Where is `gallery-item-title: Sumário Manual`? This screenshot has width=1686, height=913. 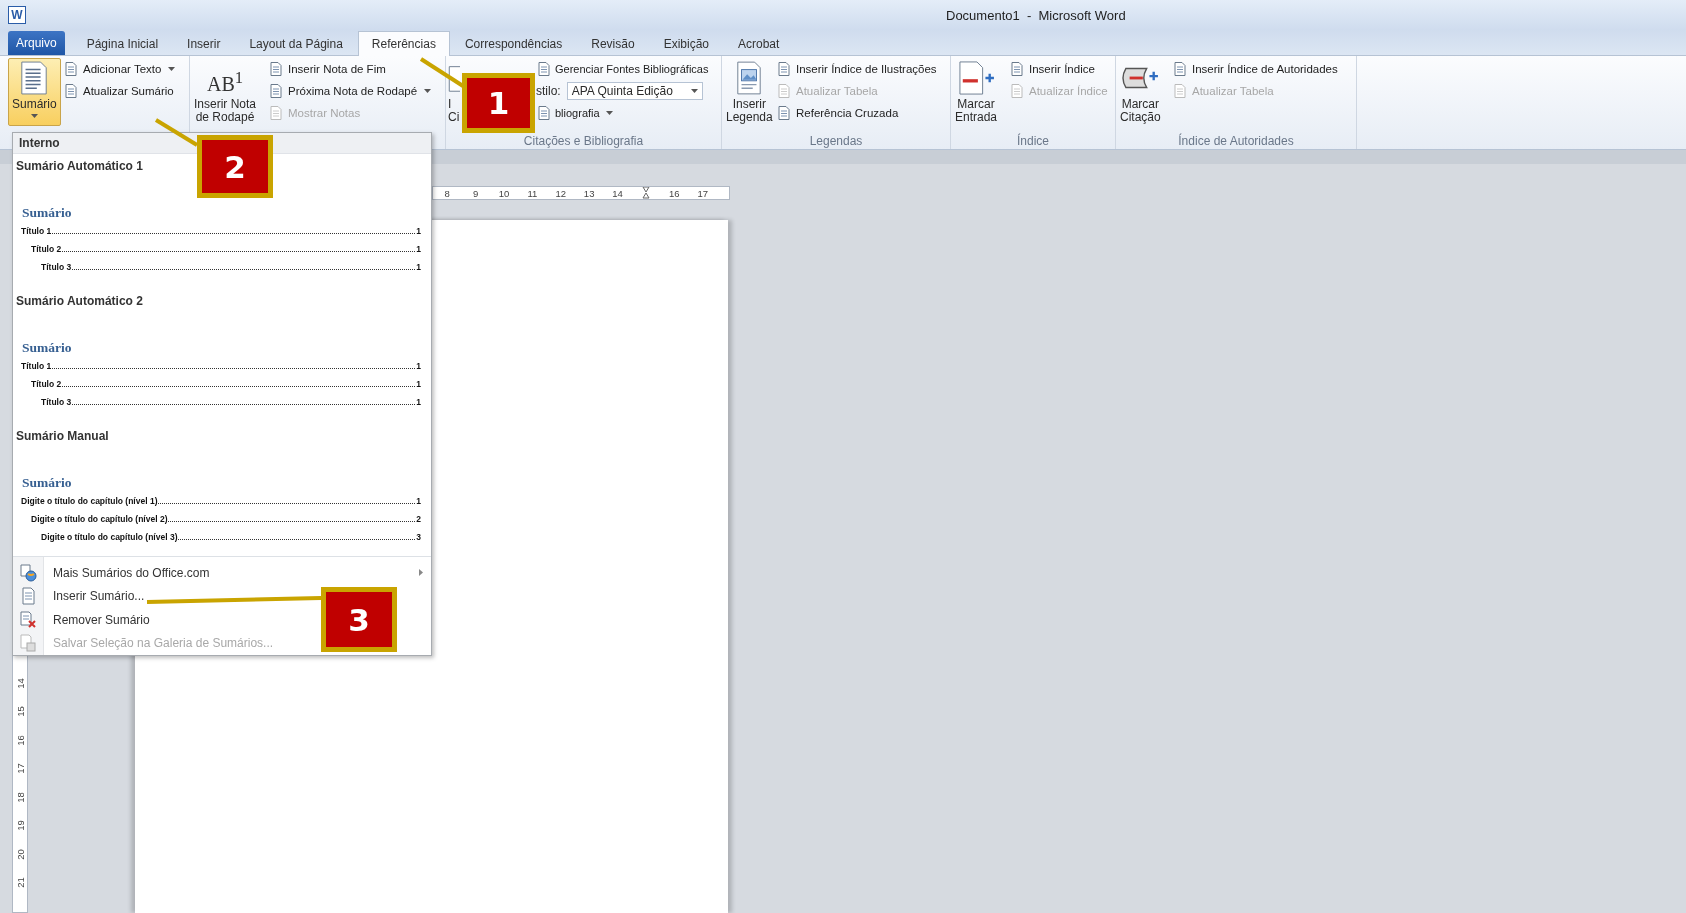
gallery-item-title: Sumário Manual is located at coordinates (61, 436).